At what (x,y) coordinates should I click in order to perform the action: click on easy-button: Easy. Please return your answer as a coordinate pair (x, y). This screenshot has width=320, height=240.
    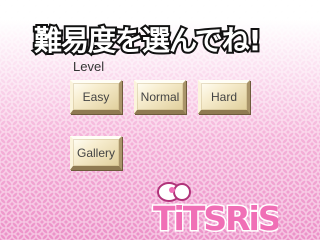
    Looking at the image, I should click on (96, 97).